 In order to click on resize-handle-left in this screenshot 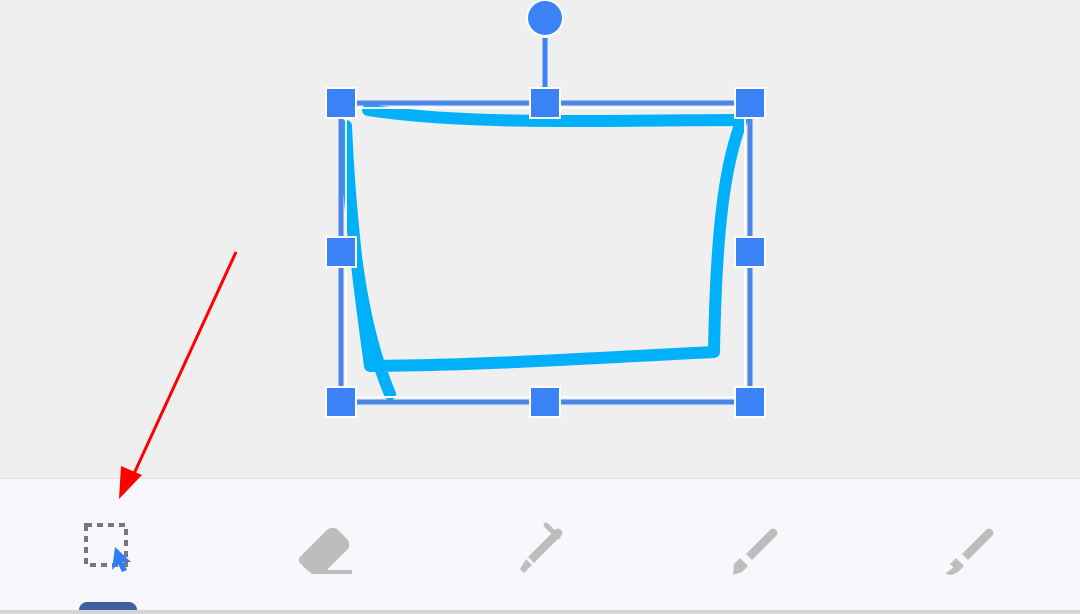, I will do `click(341, 252)`.